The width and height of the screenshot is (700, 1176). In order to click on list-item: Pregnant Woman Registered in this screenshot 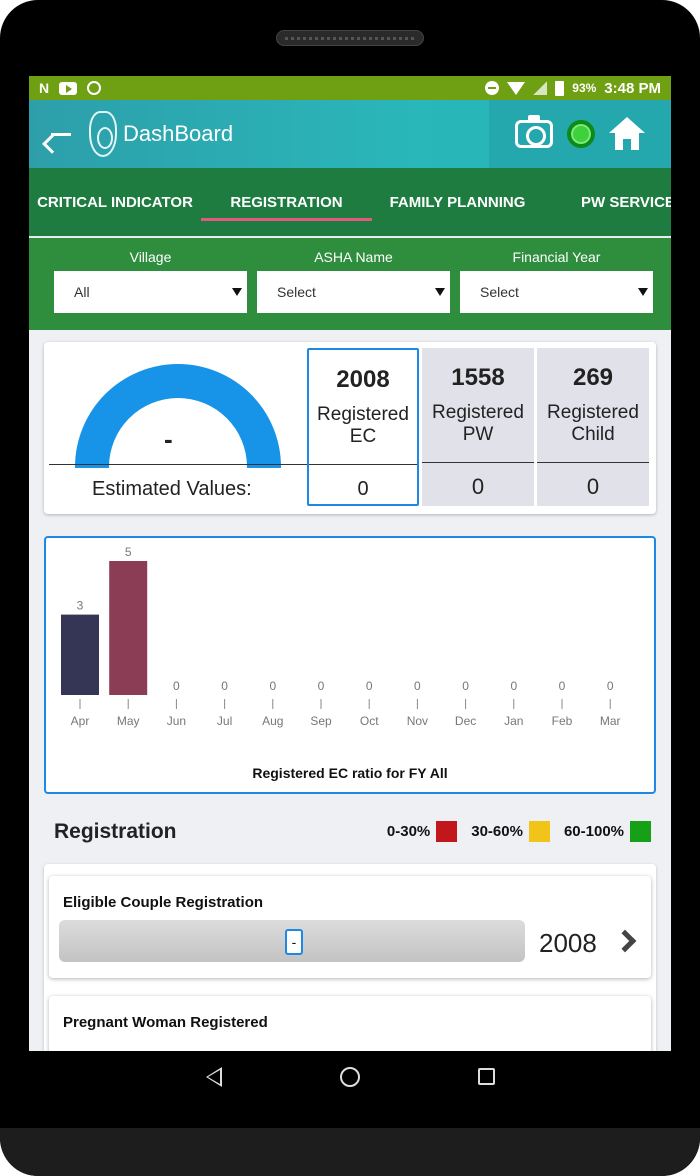, I will do `click(350, 1023)`.